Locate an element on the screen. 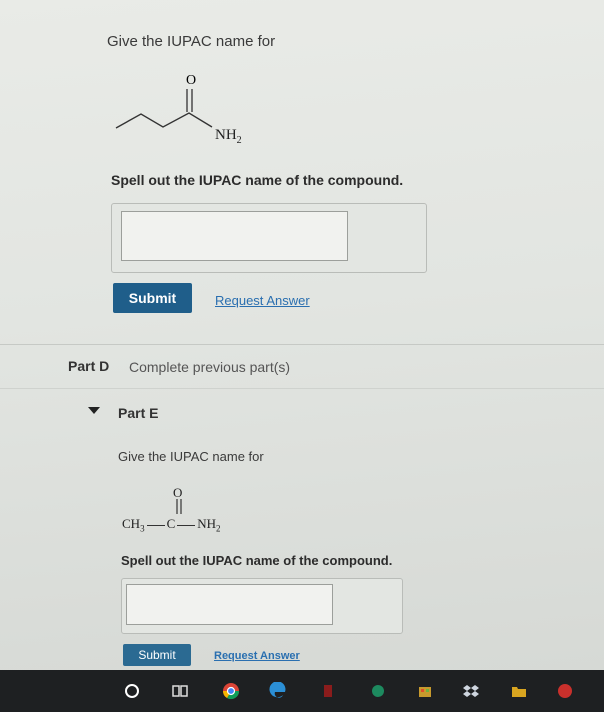  part-e-toggle: Part E is located at coordinates (138, 413).